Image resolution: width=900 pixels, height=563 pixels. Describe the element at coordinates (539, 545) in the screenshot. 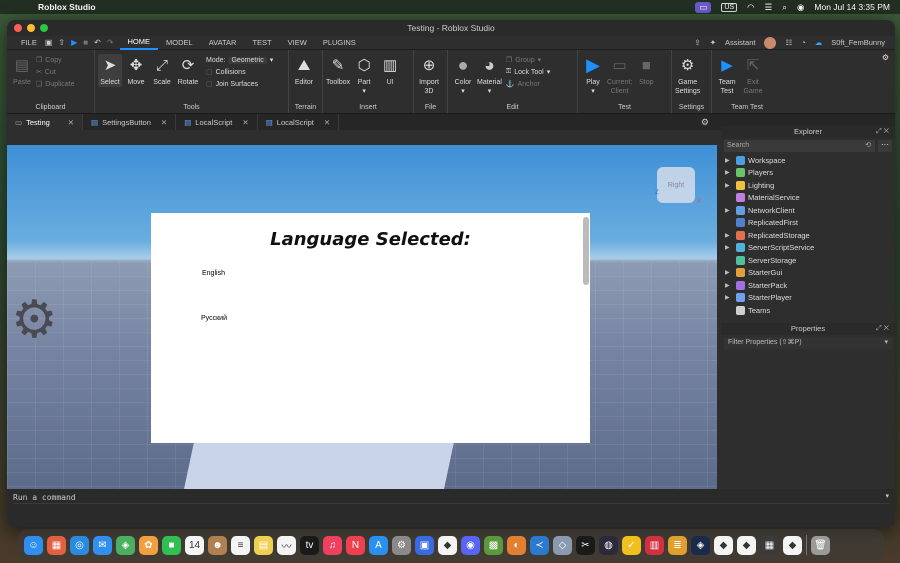

I see `vscode-icon: ≺` at that location.